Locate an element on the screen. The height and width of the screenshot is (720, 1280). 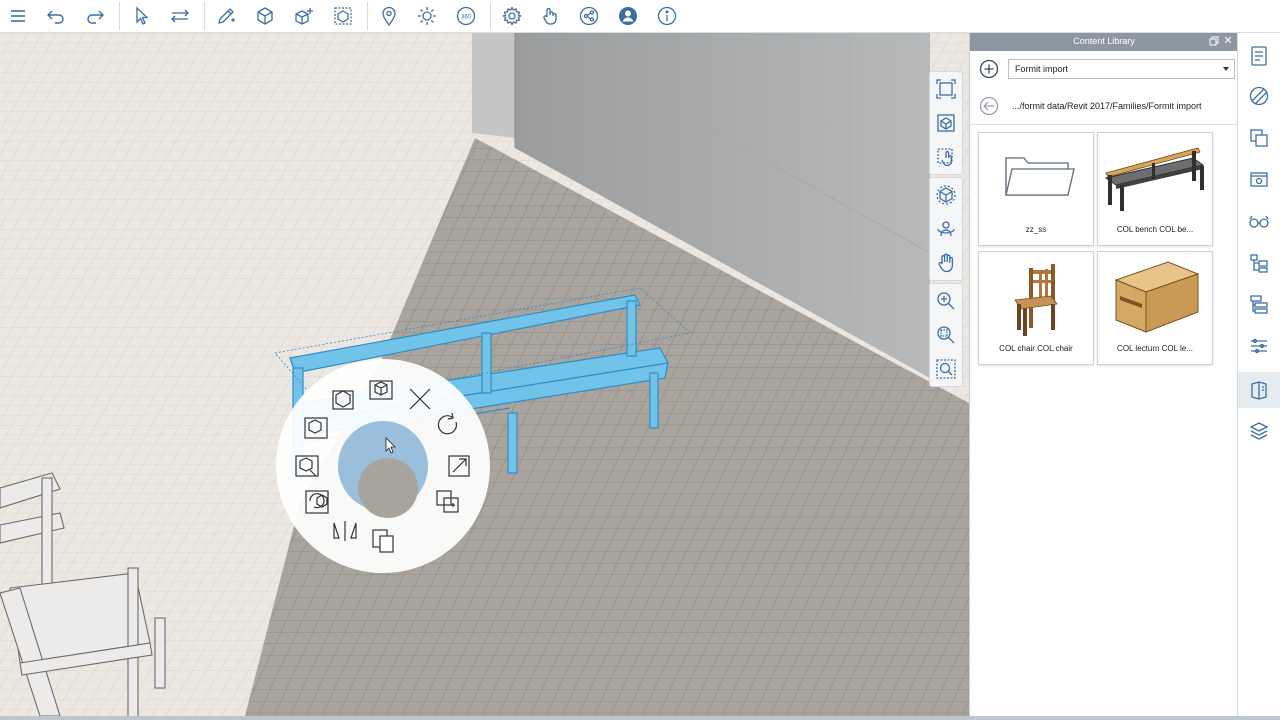
touch-gesture-icon is located at coordinates (550, 16).